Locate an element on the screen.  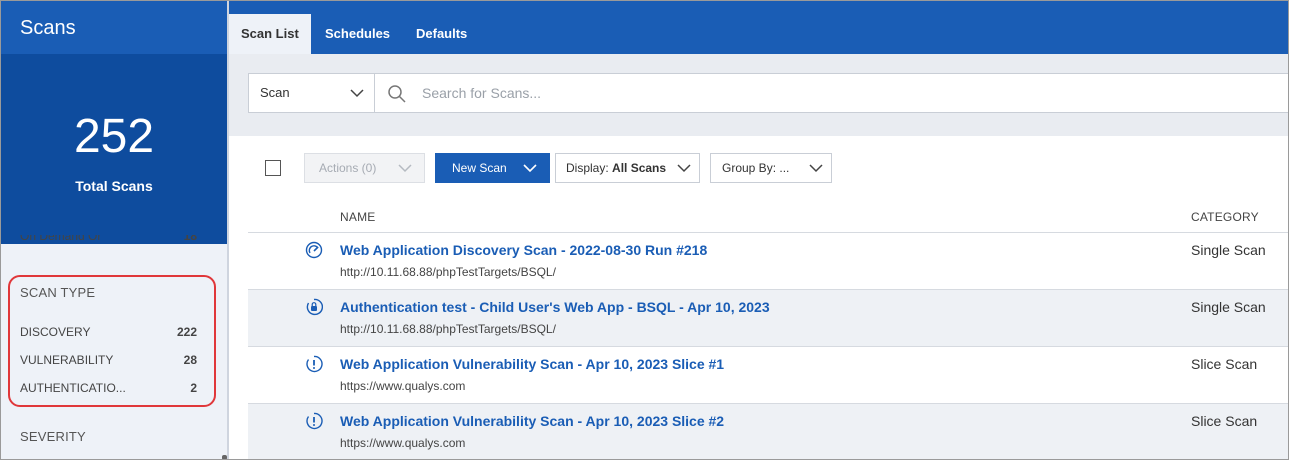
facet-row-on-demand: On Demand Or 18 is located at coordinates (110, 241).